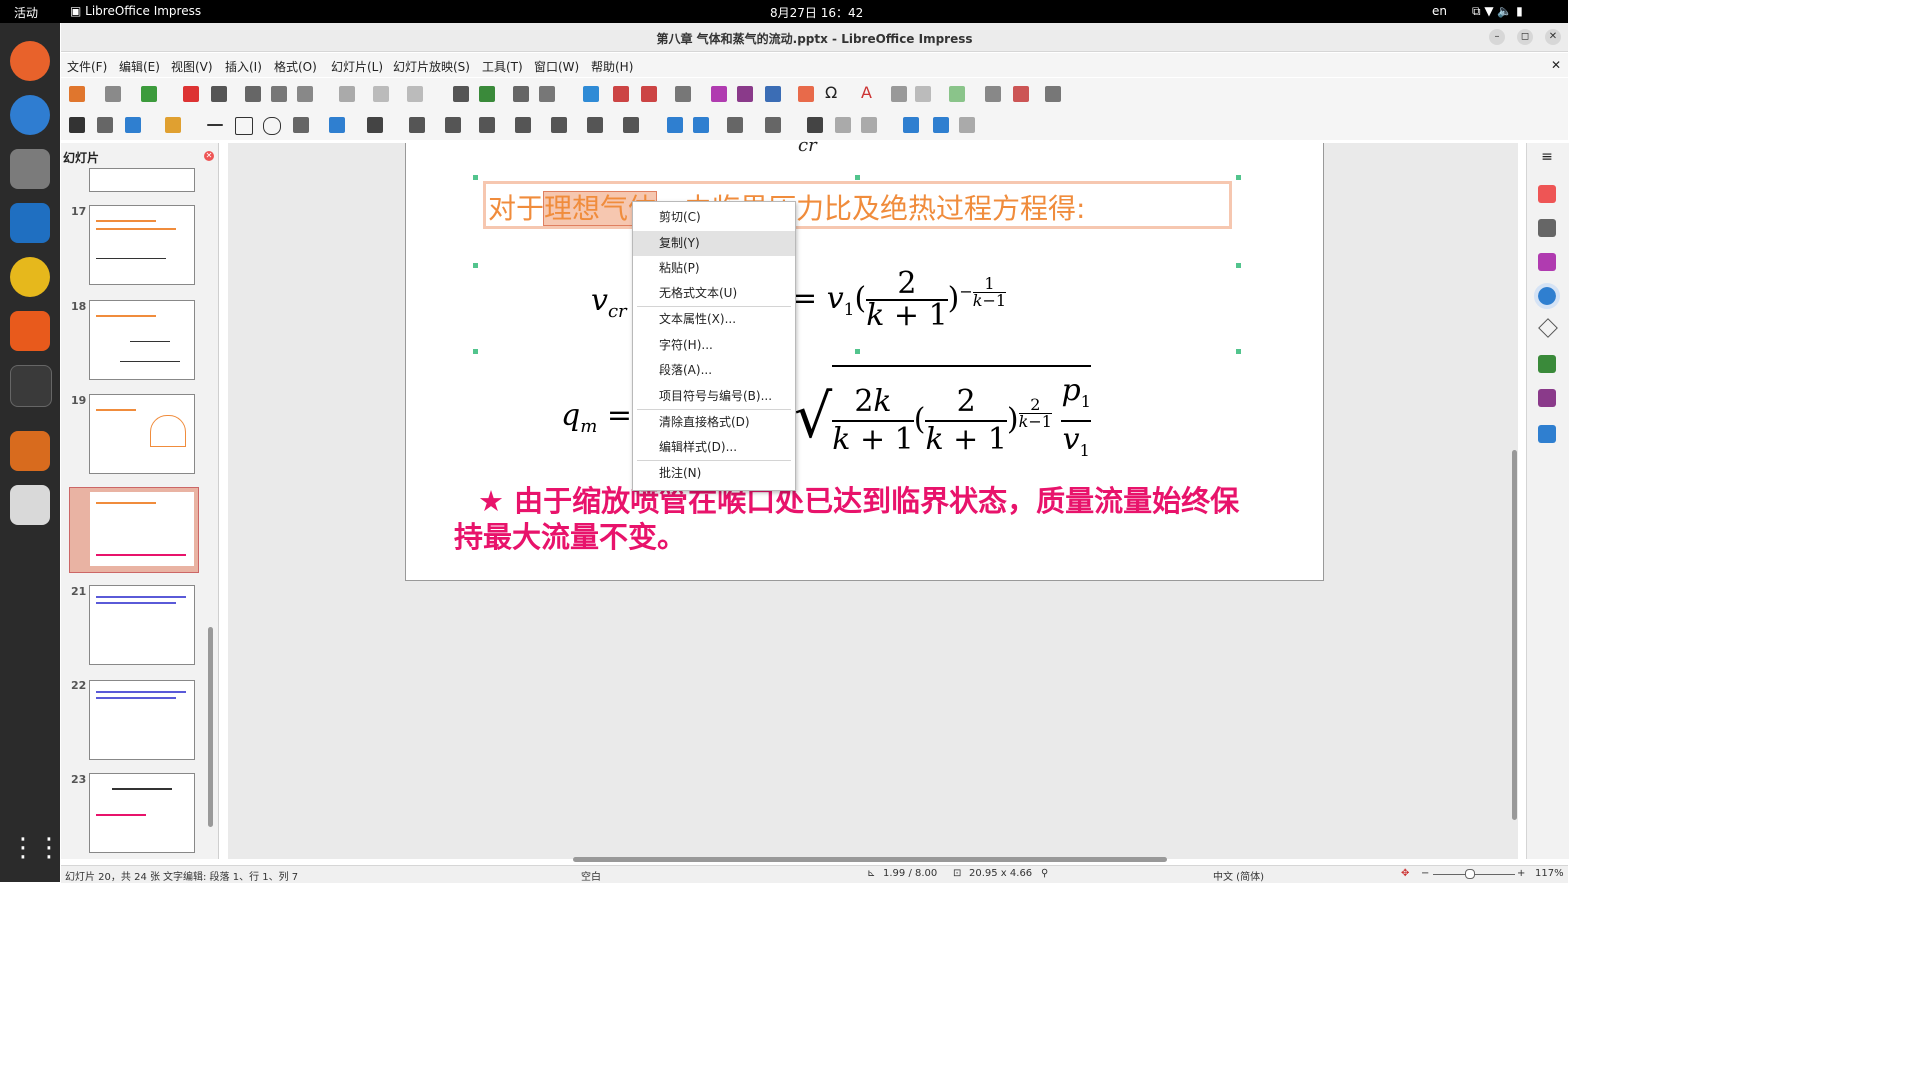 This screenshot has height=1080, width=1920. Describe the element at coordinates (993, 94) in the screenshot. I see `header-footer-icon` at that location.